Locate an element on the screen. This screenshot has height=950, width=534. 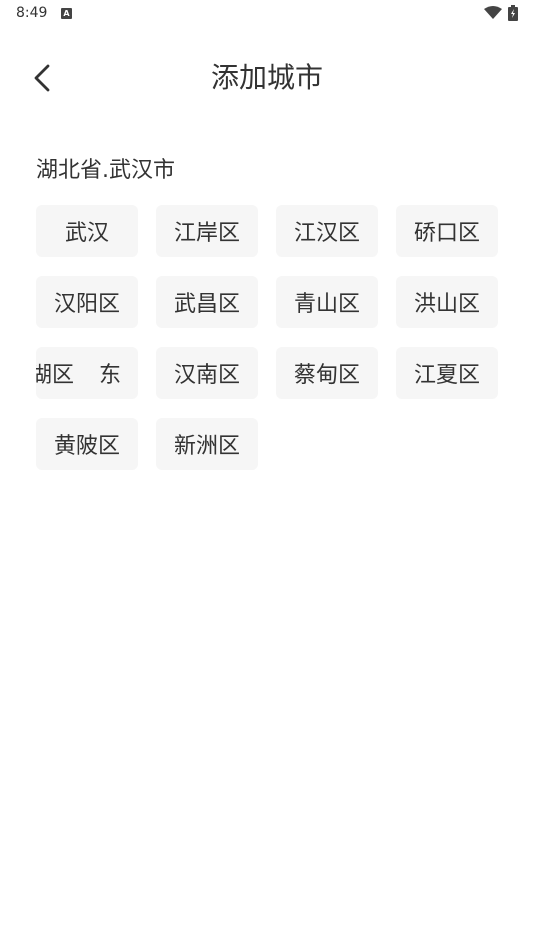
district-label: 黄陂区 is located at coordinates (86, 446).